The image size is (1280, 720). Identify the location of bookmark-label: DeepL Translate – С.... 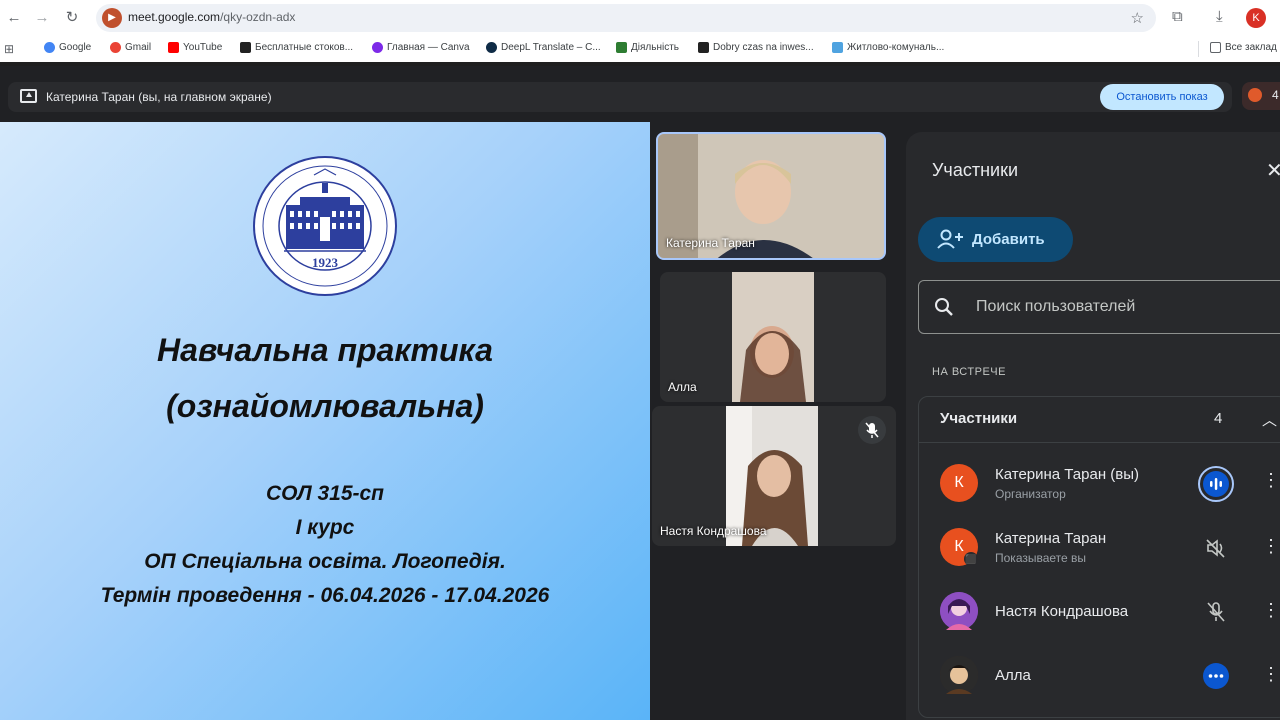
(551, 47).